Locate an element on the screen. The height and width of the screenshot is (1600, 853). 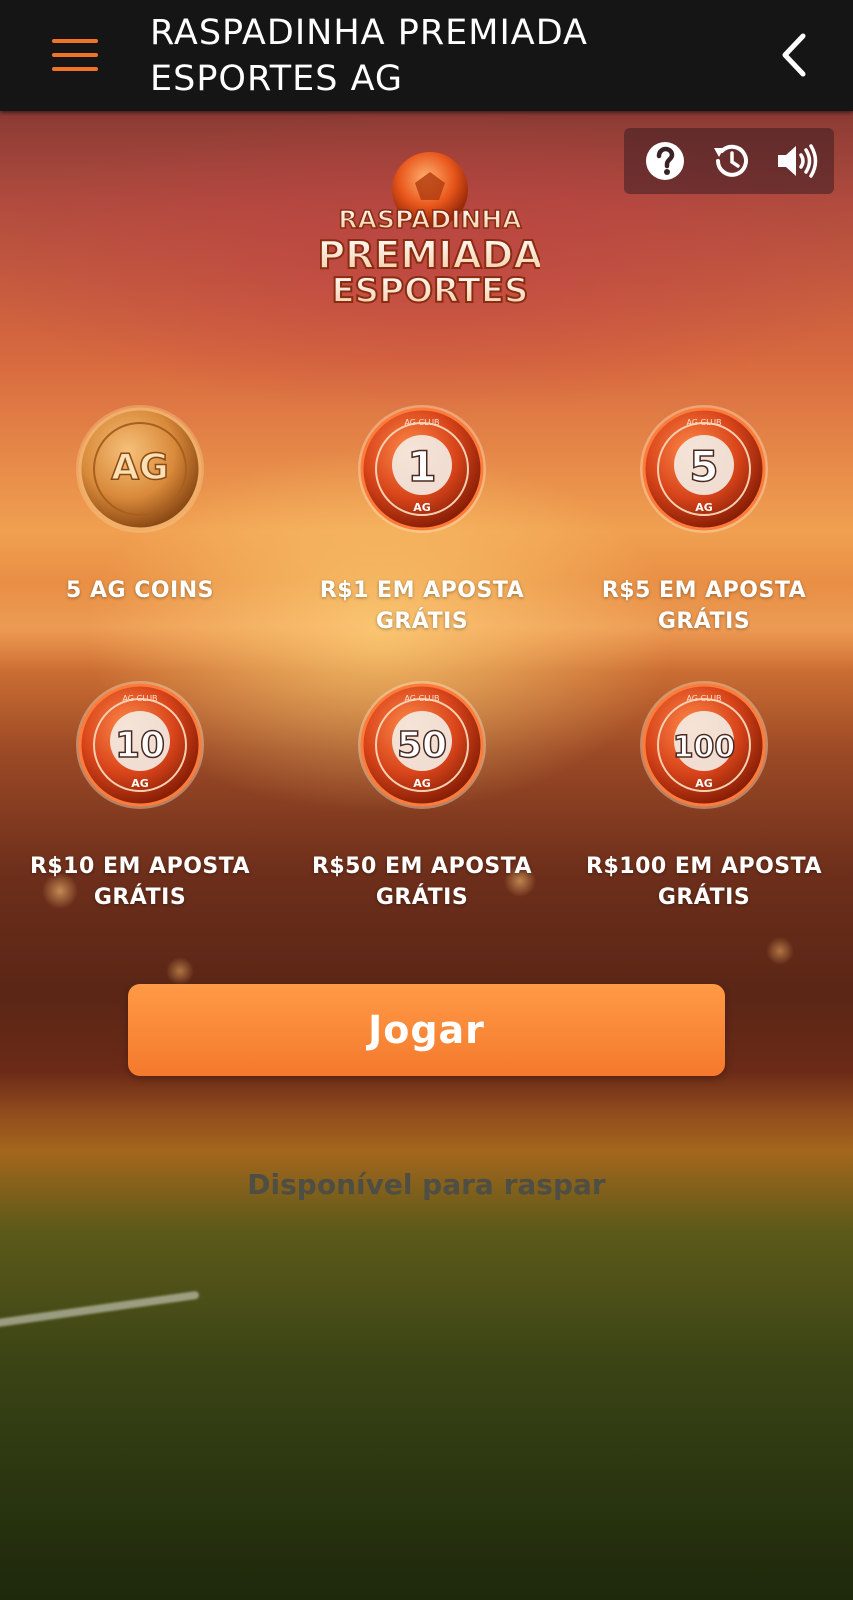
status-text: Disponível para raspar is located at coordinates (426, 1184).